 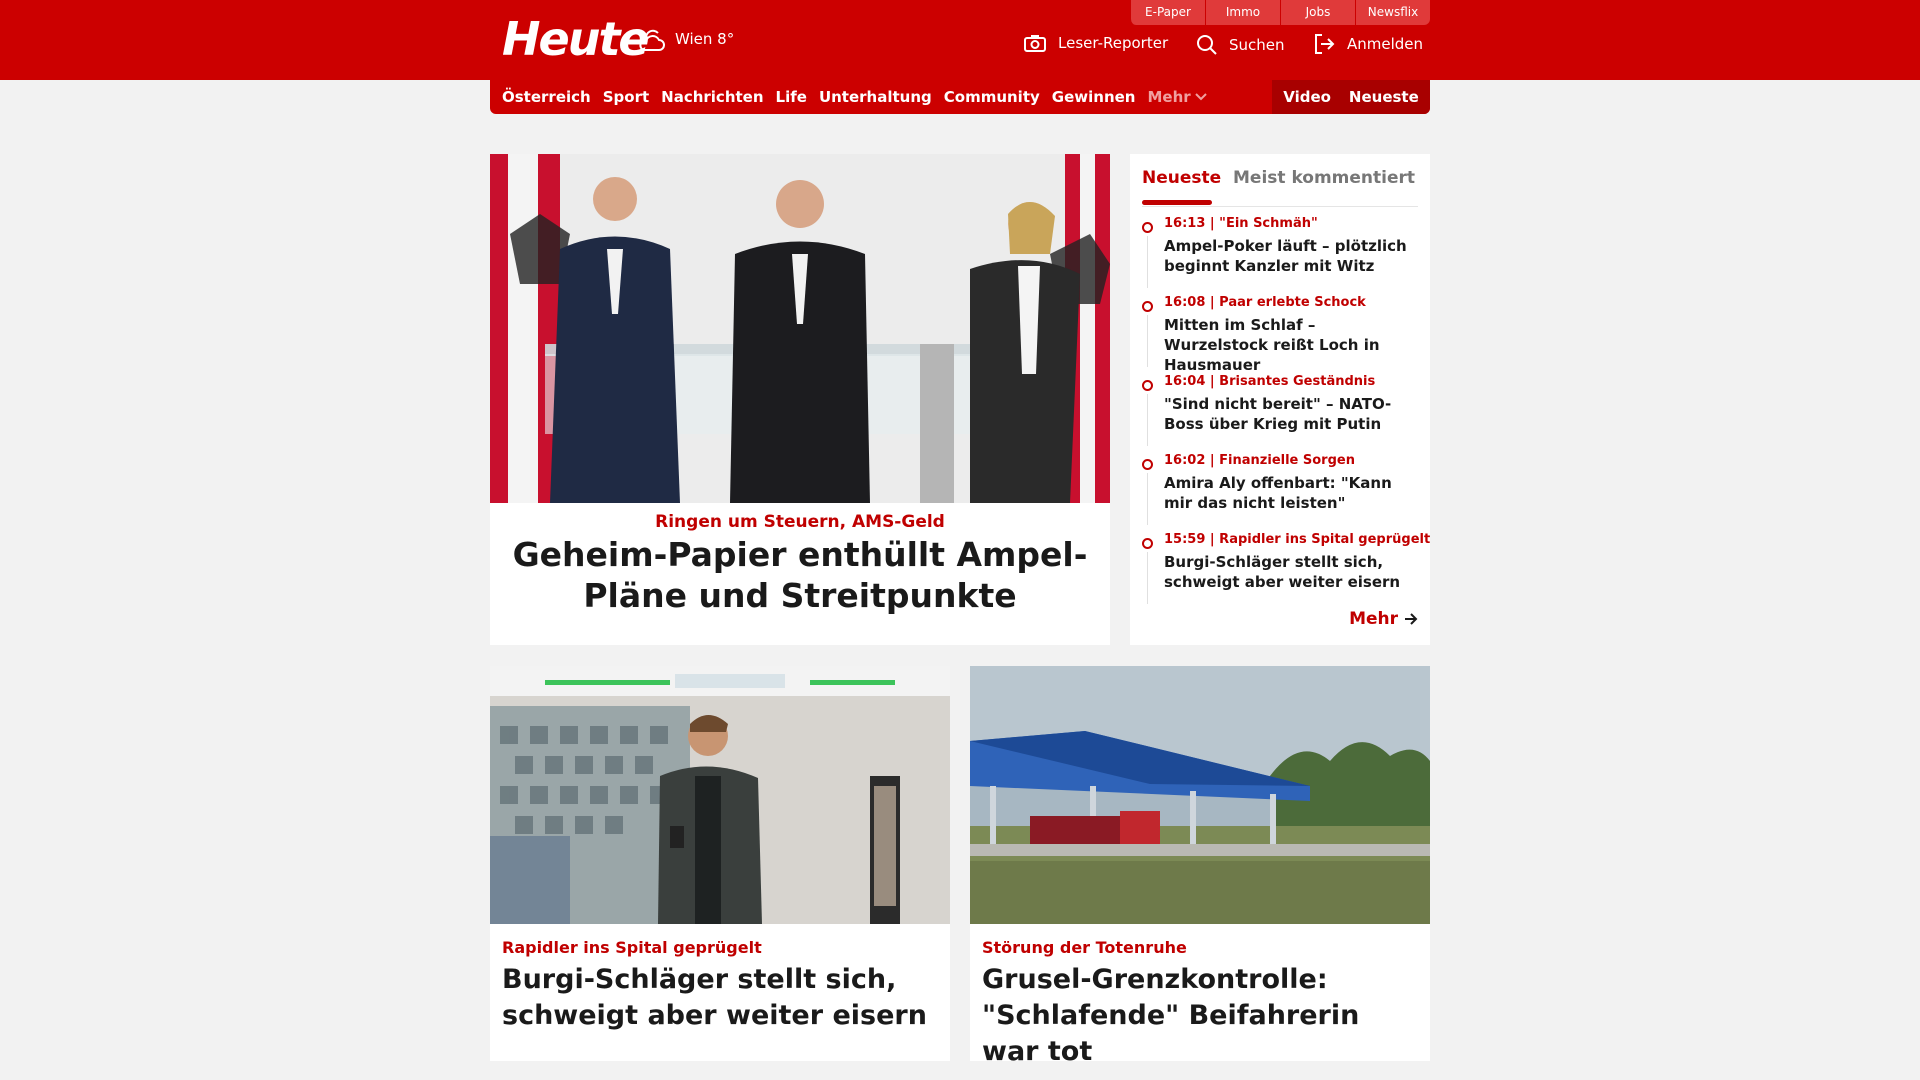 What do you see at coordinates (576, 39) in the screenshot?
I see `heute-logo: Heute` at bounding box center [576, 39].